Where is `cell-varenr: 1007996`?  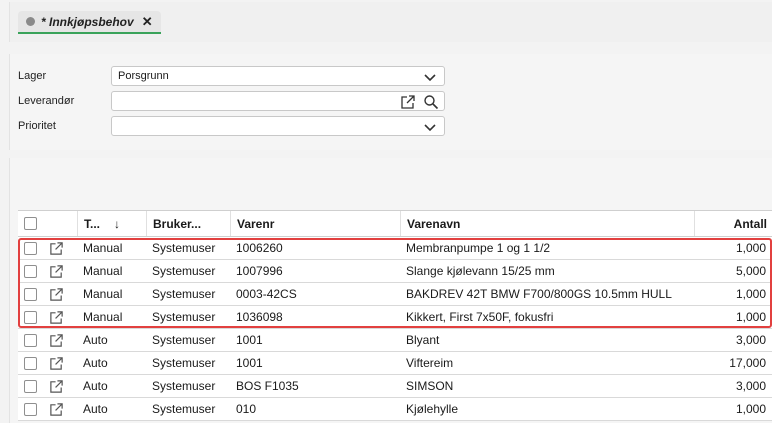 cell-varenr: 1007996 is located at coordinates (259, 271).